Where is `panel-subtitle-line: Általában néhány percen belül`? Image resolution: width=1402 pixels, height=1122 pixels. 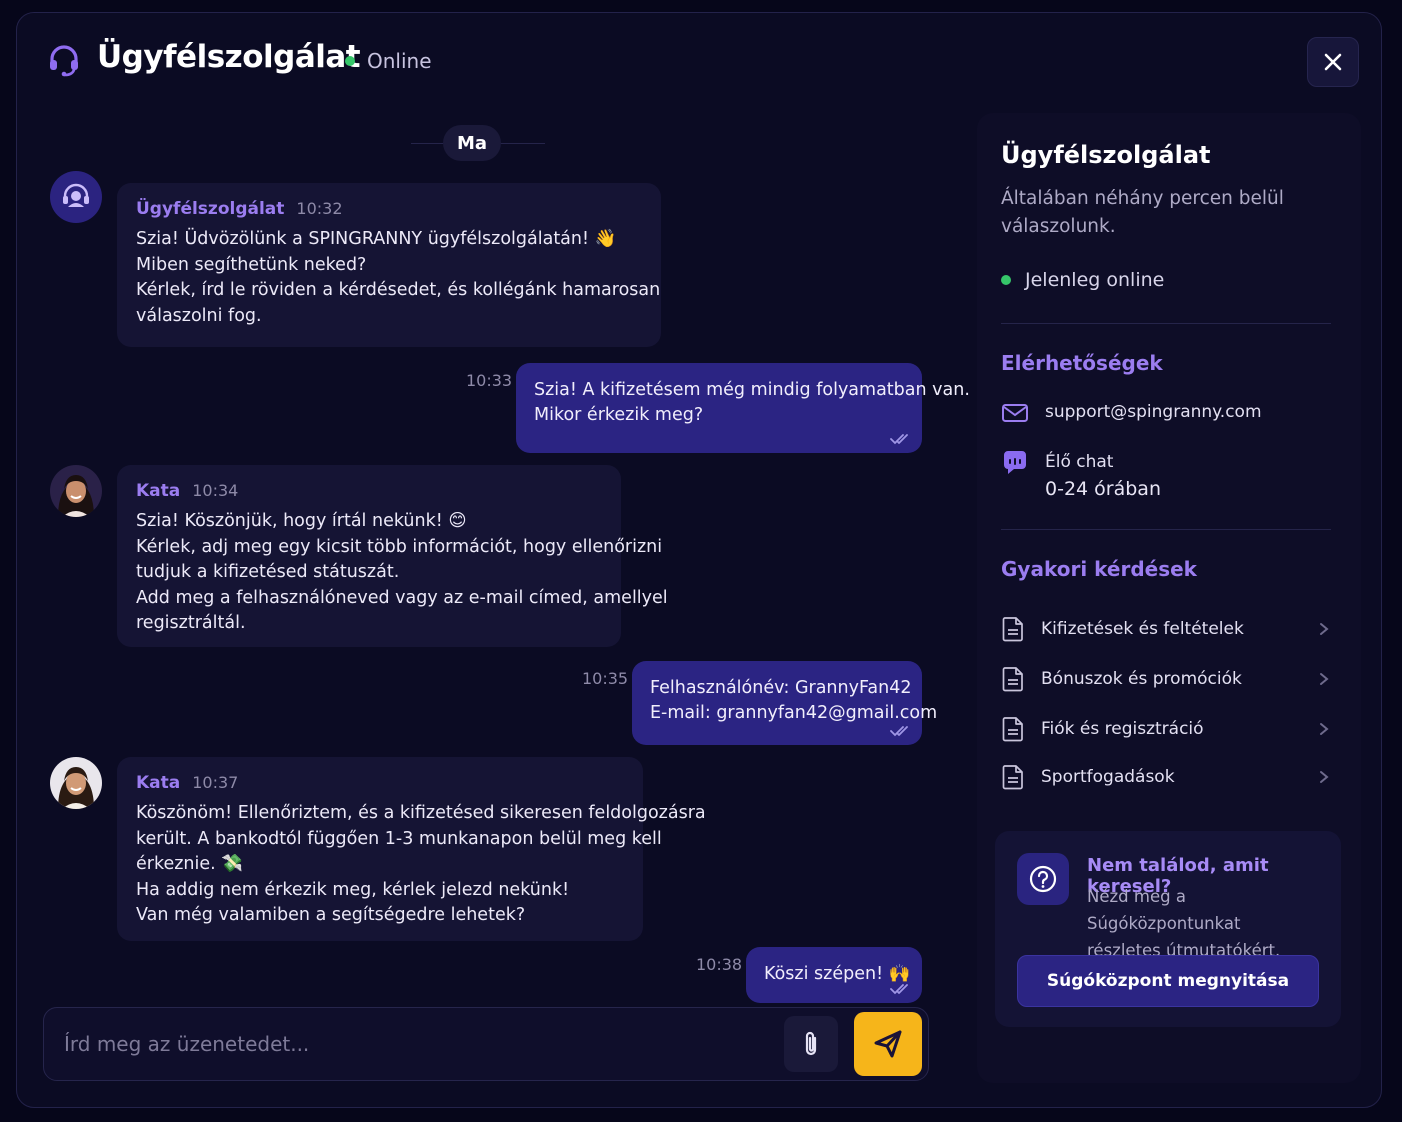
panel-subtitle-line: Általában néhány percen belül is located at coordinates (1142, 198).